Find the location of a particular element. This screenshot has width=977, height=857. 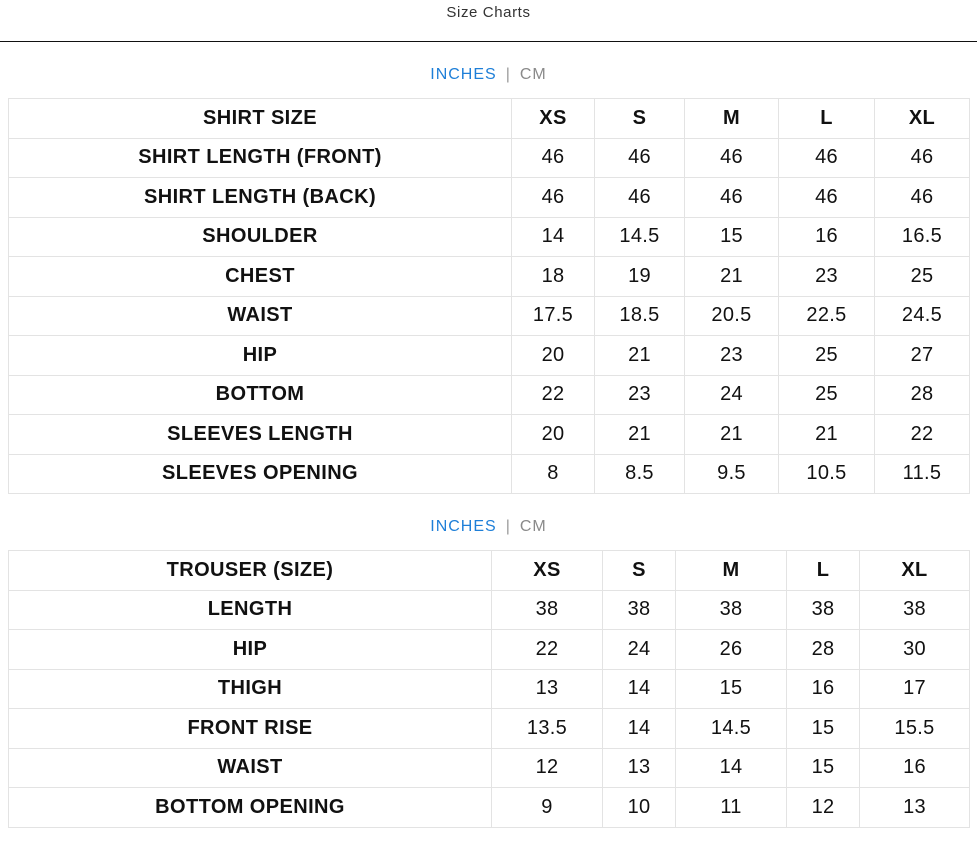

shirt-measurement-cell: 22.5 is located at coordinates (826, 315).